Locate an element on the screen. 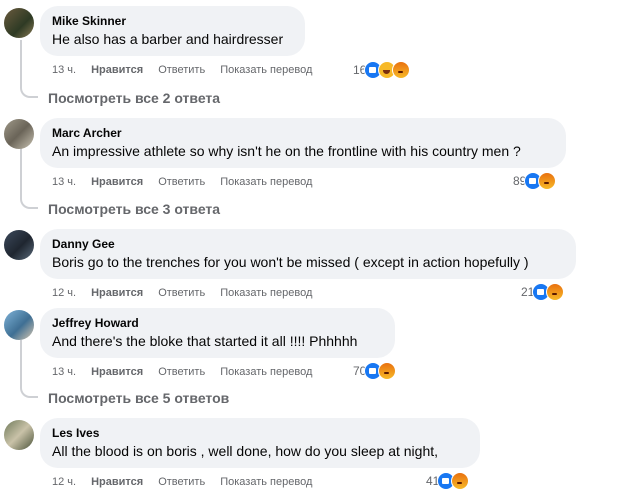 Image resolution: width=622 pixels, height=498 pixels. comment-author: Jeffrey Howard is located at coordinates (217, 323).